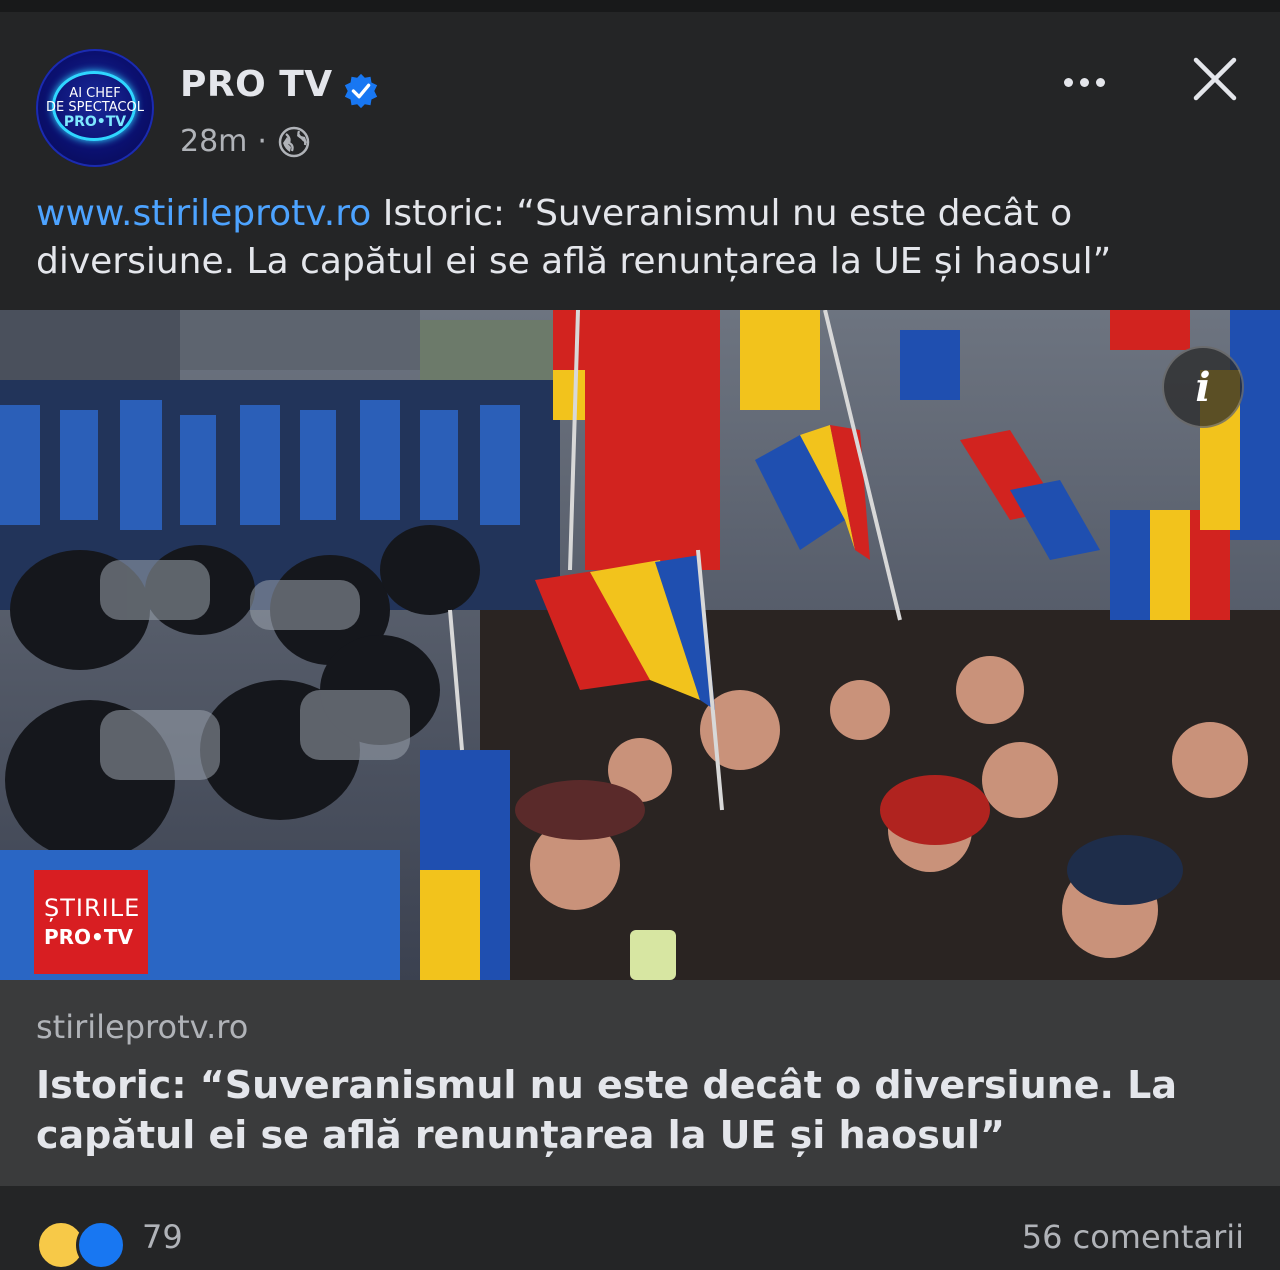 Image resolution: width=1280 pixels, height=1270 pixels. What do you see at coordinates (142, 1027) in the screenshot?
I see `link-domain: stirileprotv.ro` at bounding box center [142, 1027].